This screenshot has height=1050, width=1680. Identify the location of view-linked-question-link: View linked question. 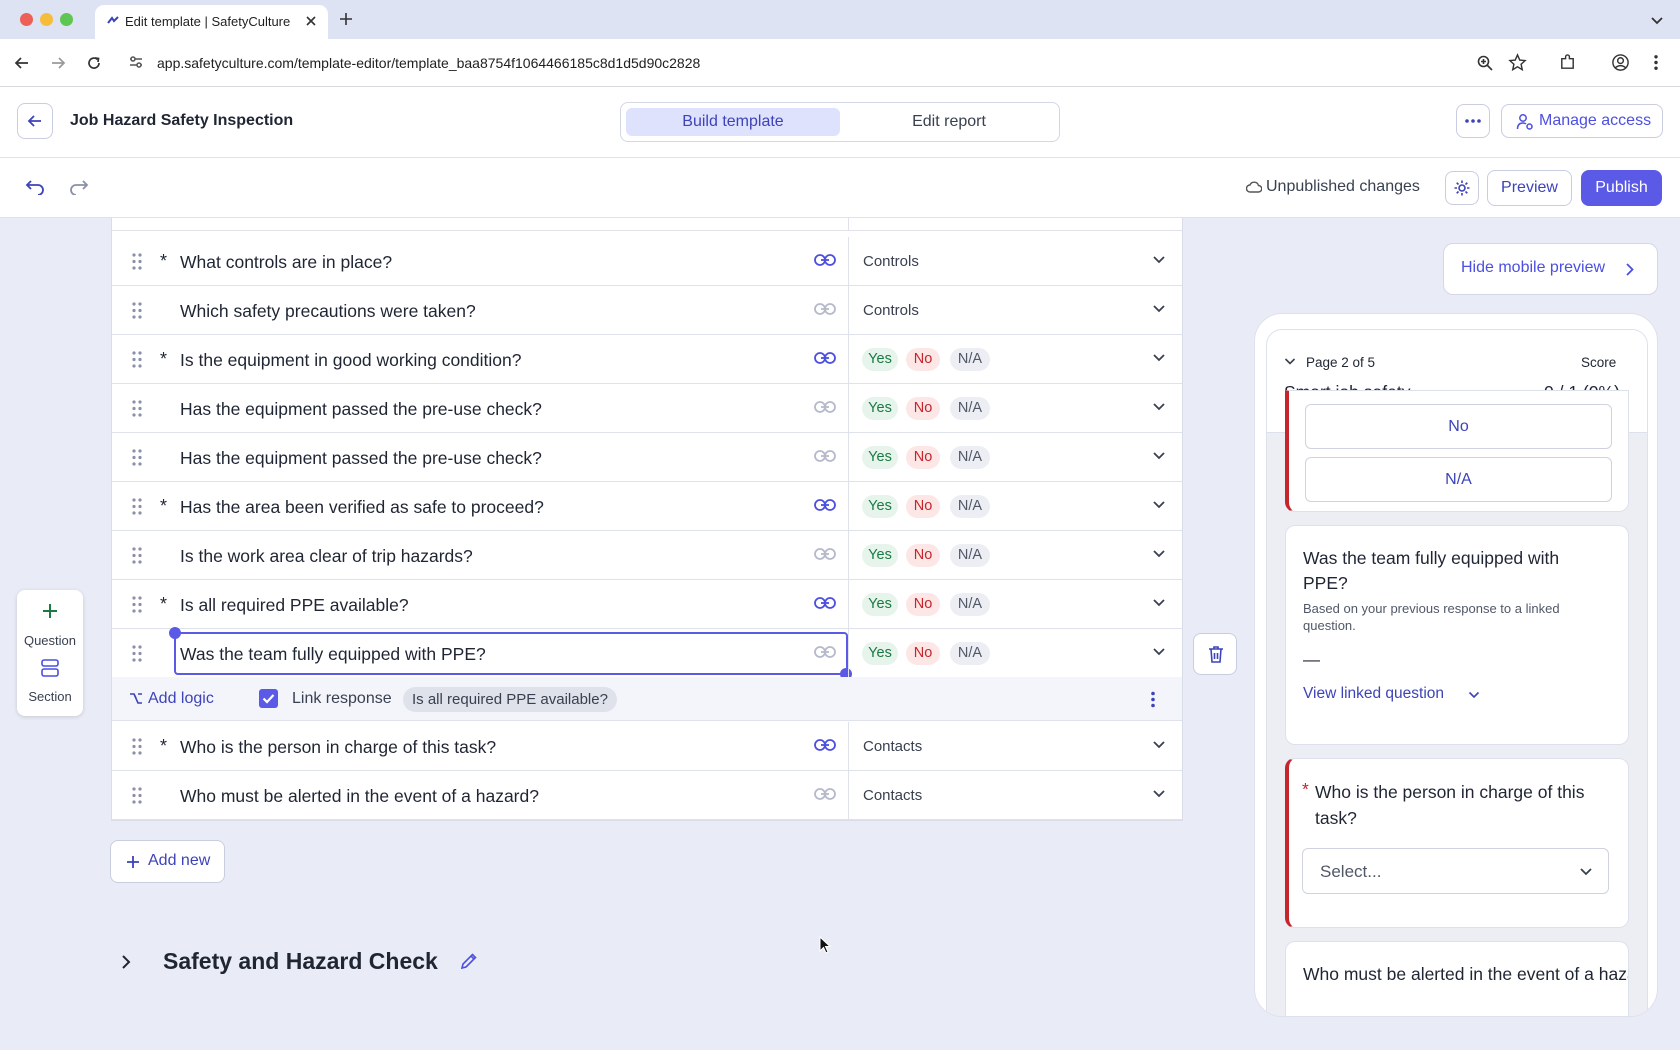
(1373, 694).